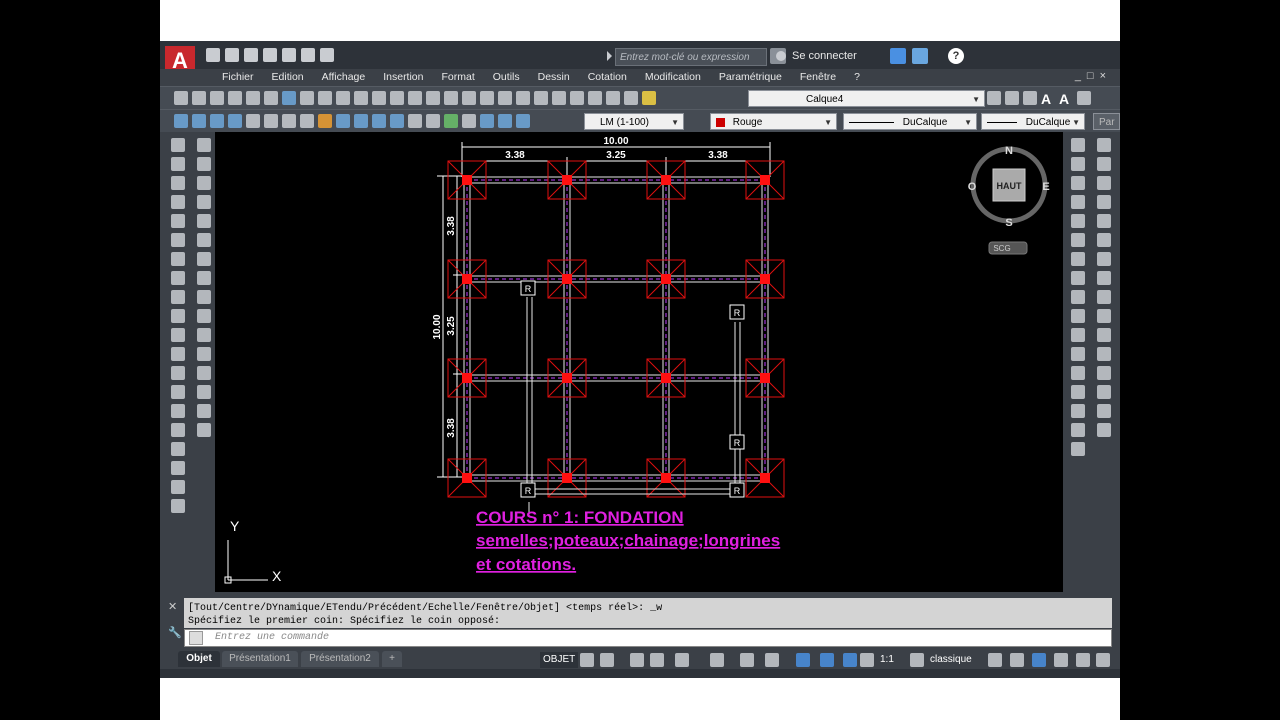  What do you see at coordinates (1008, 223) in the screenshot?
I see `compass-south: S` at bounding box center [1008, 223].